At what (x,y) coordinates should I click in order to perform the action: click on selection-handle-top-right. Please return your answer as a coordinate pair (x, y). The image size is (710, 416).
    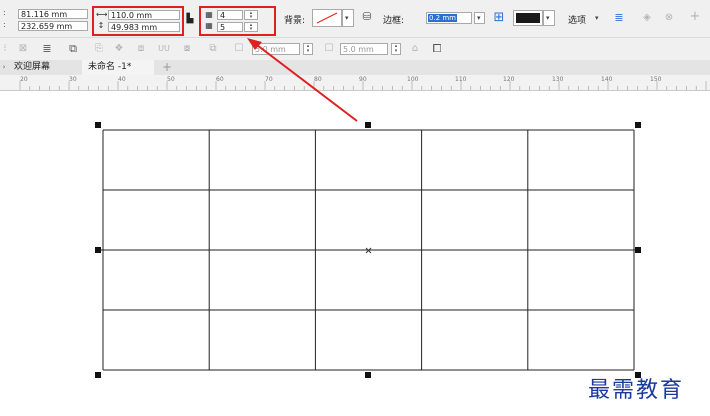
    Looking at the image, I should click on (638, 125).